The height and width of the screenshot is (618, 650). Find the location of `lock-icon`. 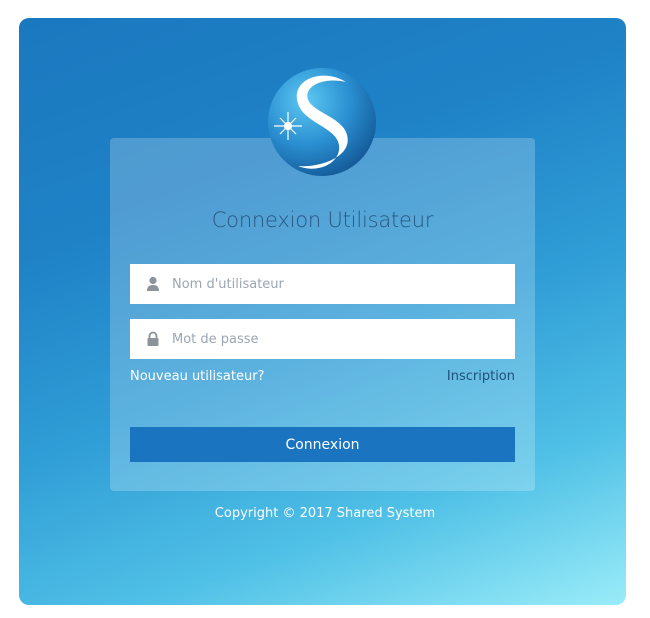

lock-icon is located at coordinates (153, 338).